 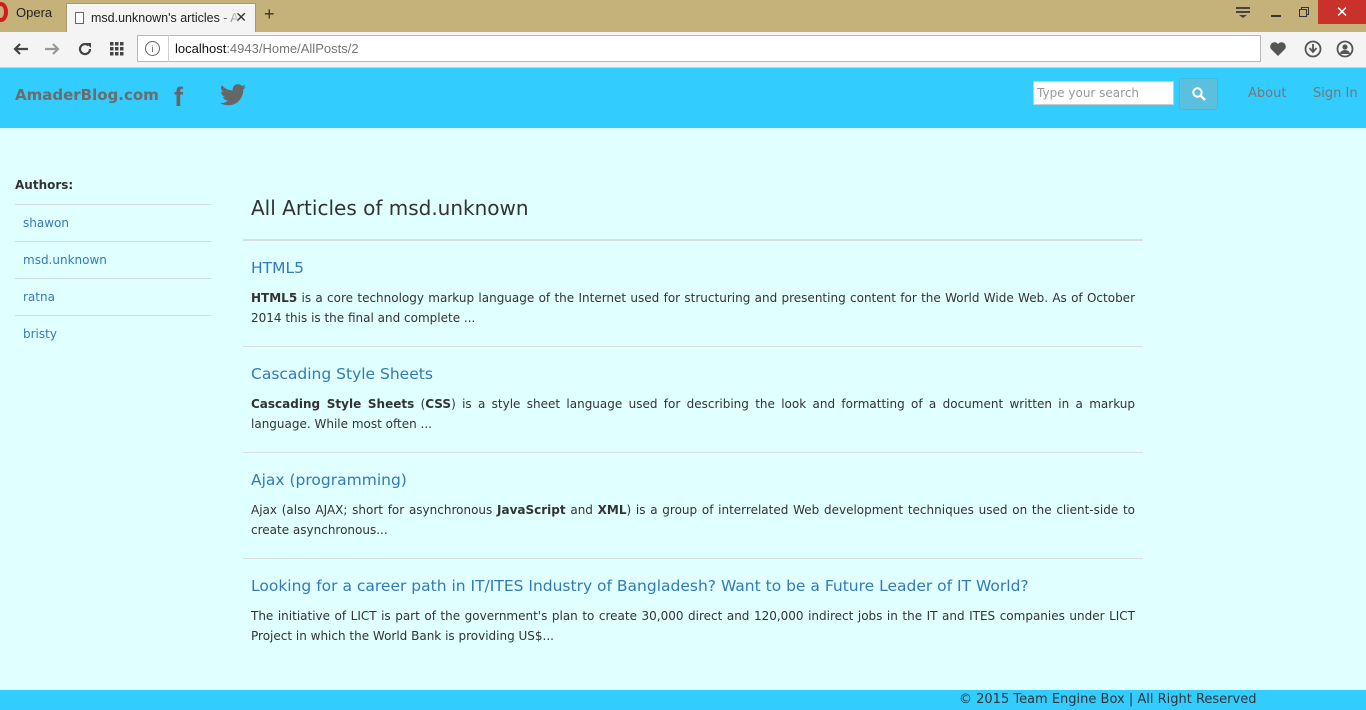 I want to click on excerpt-bold-term: HTML5, so click(x=274, y=298).